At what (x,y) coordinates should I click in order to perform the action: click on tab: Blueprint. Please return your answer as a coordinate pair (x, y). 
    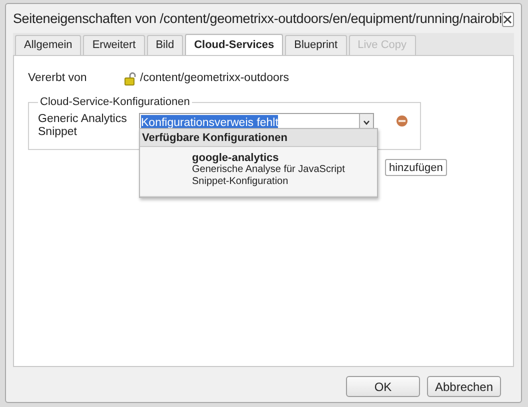
    Looking at the image, I should click on (316, 45).